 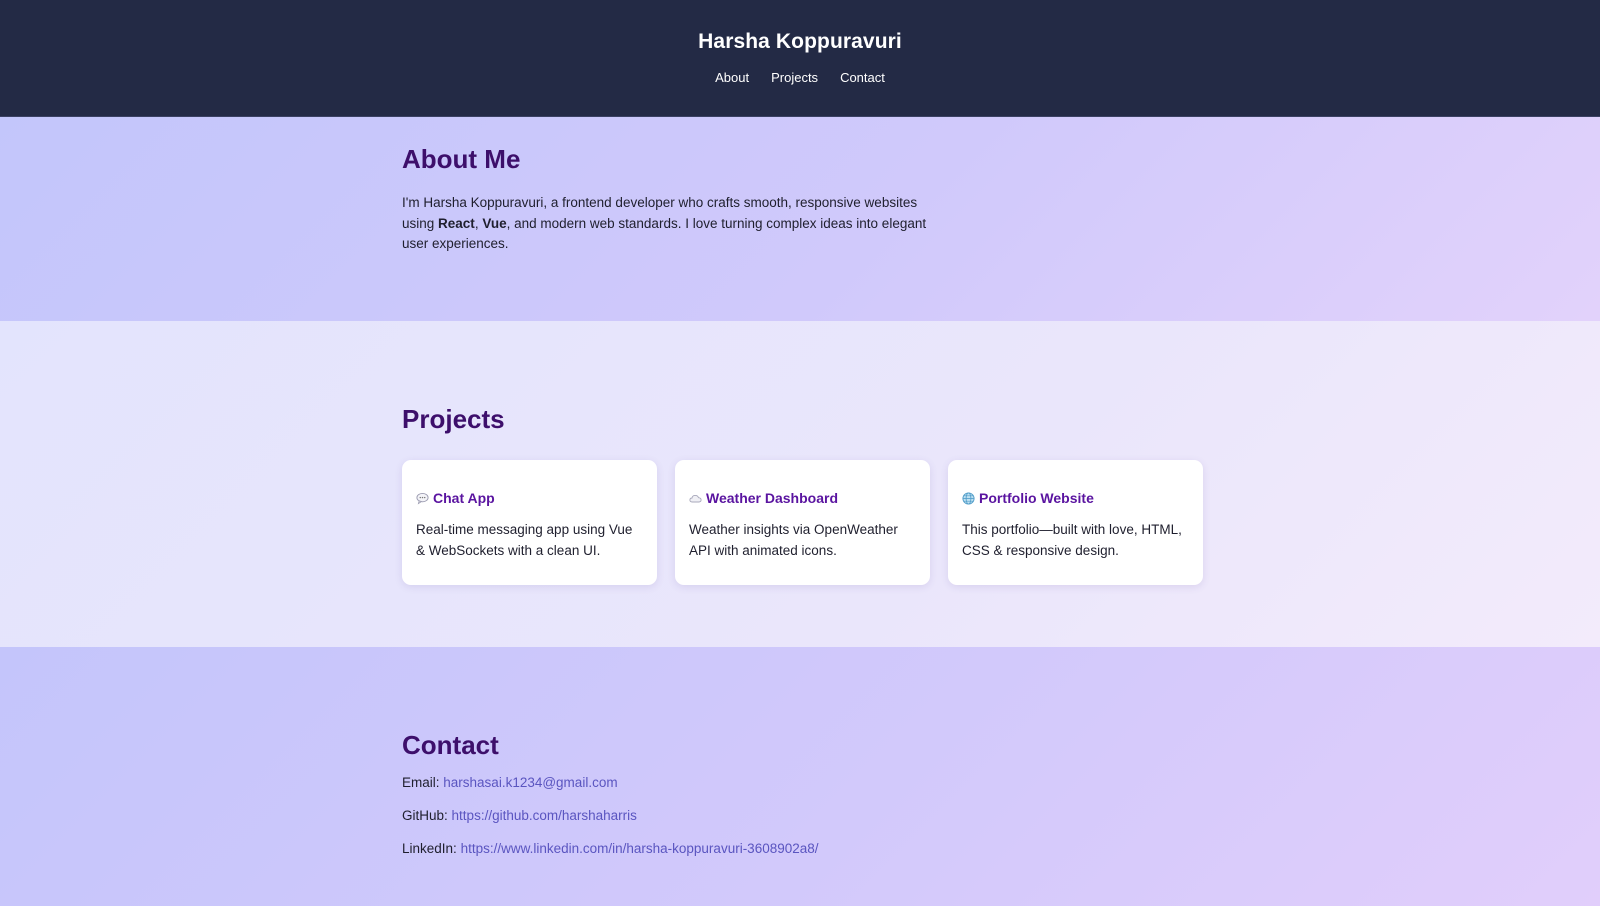 I want to click on project-card-title: Weather Dashboard, so click(x=802, y=498).